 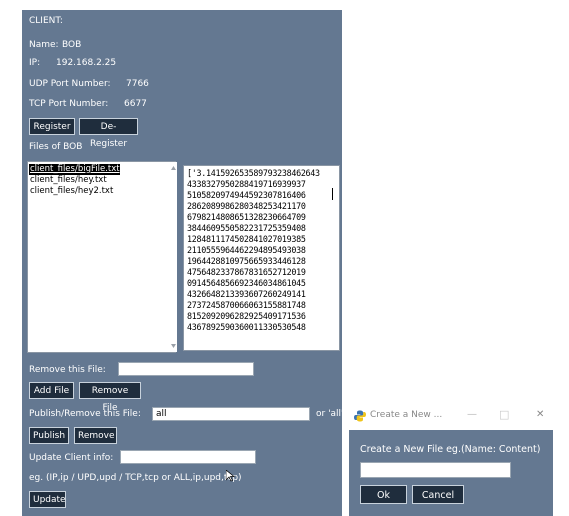 I want to click on deregister-button: De-Register, so click(x=108, y=133).